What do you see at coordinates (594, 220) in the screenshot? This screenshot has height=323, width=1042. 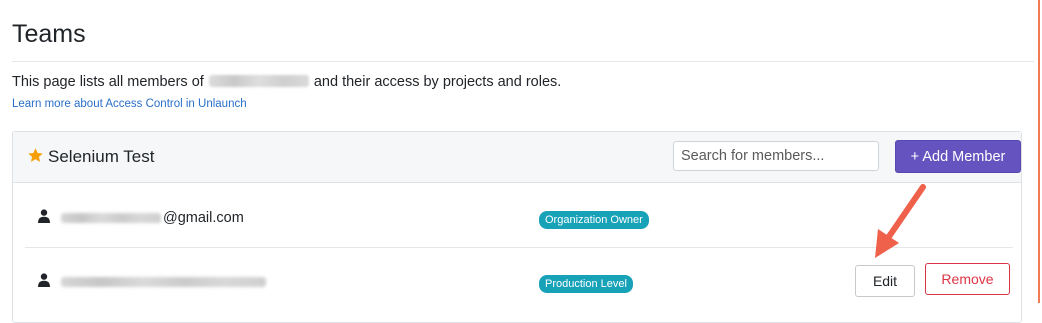 I see `role-badge: Organization Owner` at bounding box center [594, 220].